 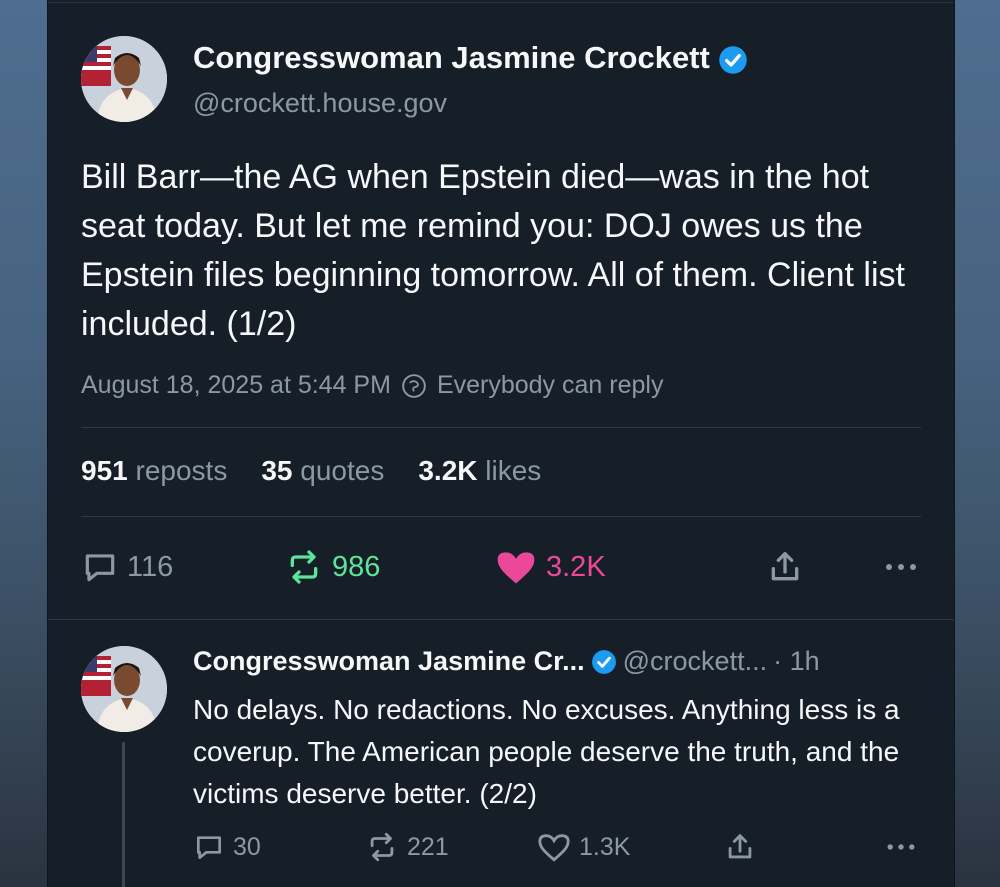 I want to click on reply-count: 116, so click(x=150, y=566).